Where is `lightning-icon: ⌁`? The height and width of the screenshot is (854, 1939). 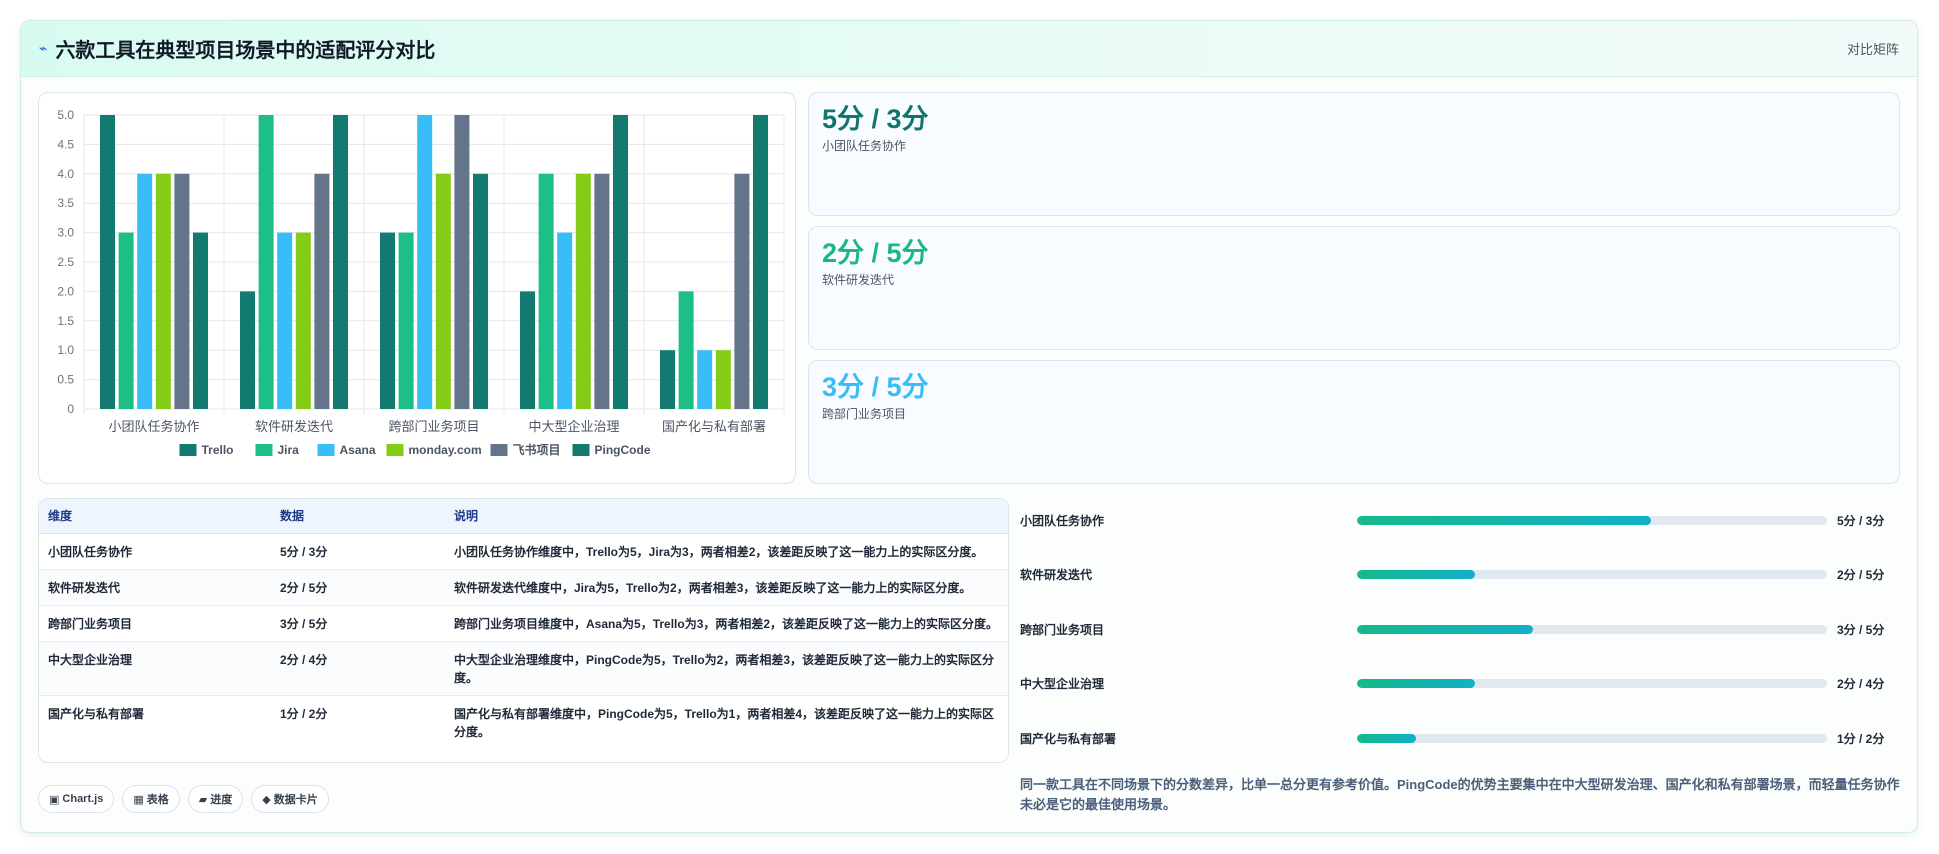
lightning-icon: ⌁ is located at coordinates (43, 48).